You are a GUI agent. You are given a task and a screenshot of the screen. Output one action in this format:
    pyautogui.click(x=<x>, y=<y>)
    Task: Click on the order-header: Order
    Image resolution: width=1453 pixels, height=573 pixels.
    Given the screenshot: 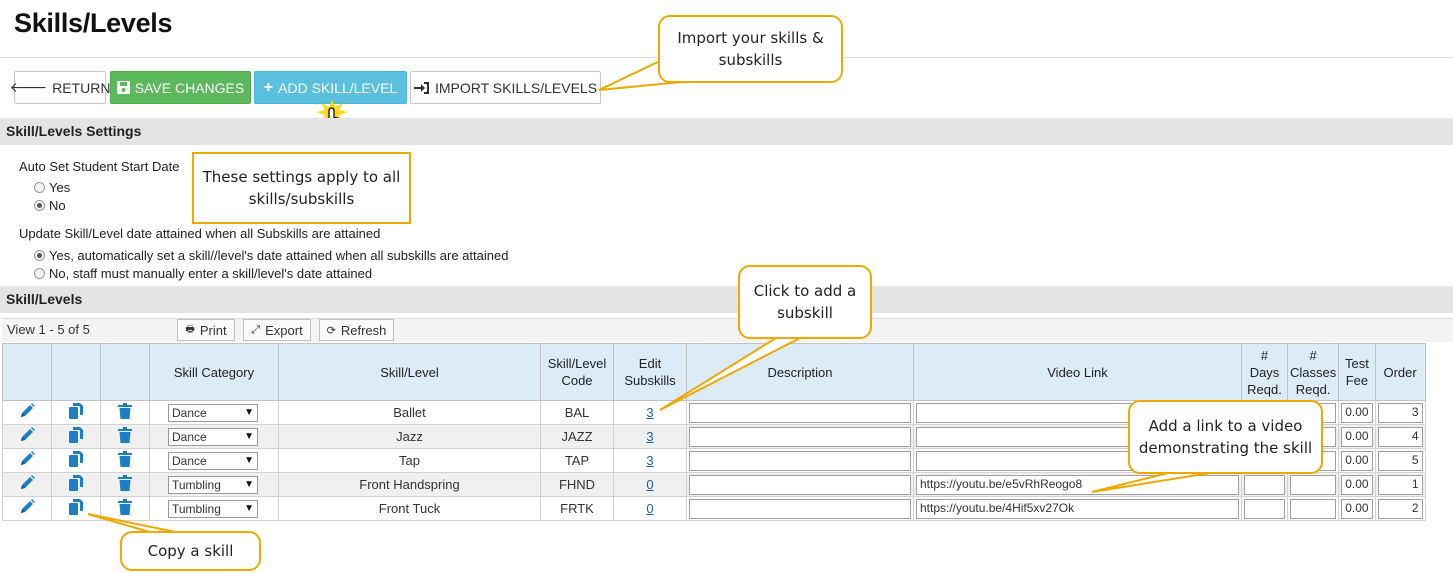 What is the action you would take?
    pyautogui.click(x=1400, y=372)
    